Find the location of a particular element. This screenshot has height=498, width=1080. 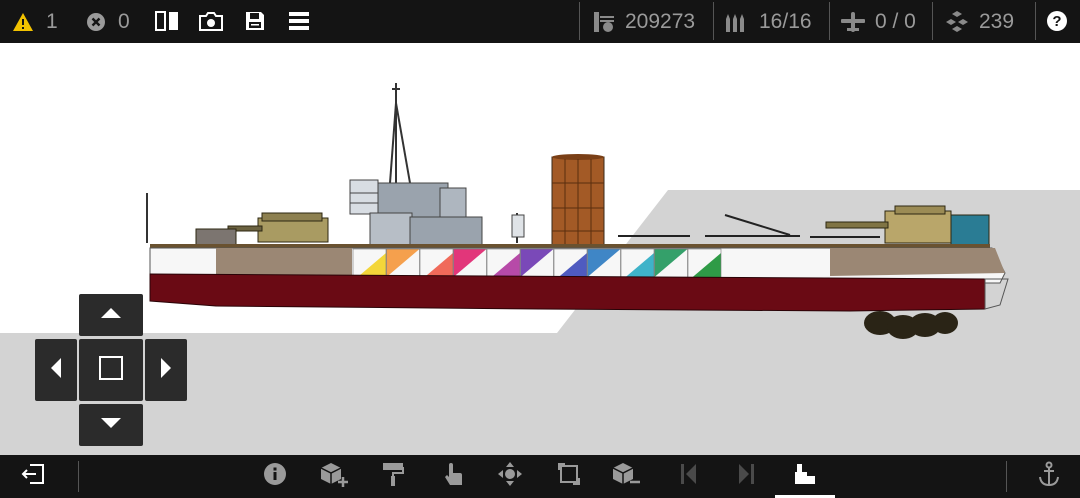

info-button is located at coordinates (275, 476).